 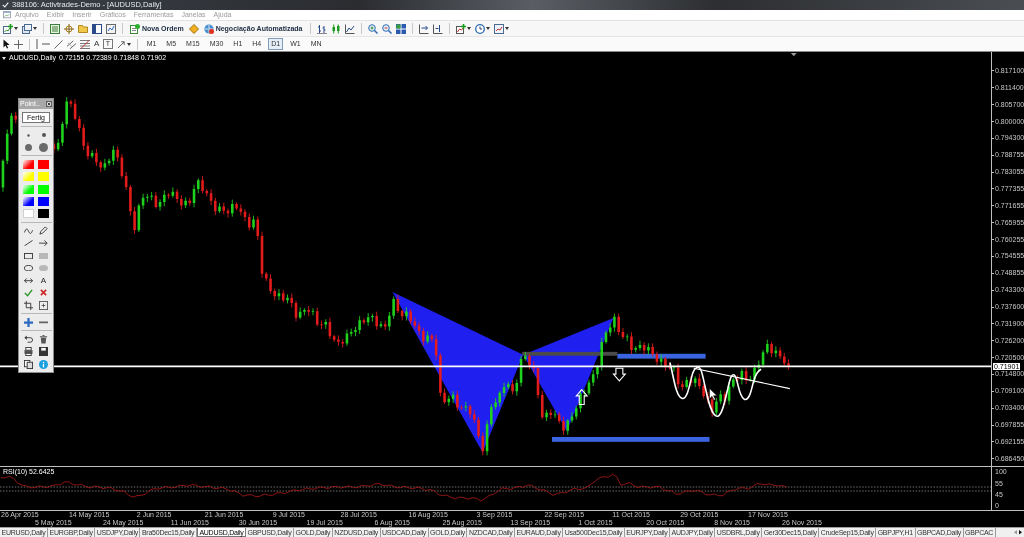 What do you see at coordinates (193, 28) in the screenshot?
I see `diamond-icon` at bounding box center [193, 28].